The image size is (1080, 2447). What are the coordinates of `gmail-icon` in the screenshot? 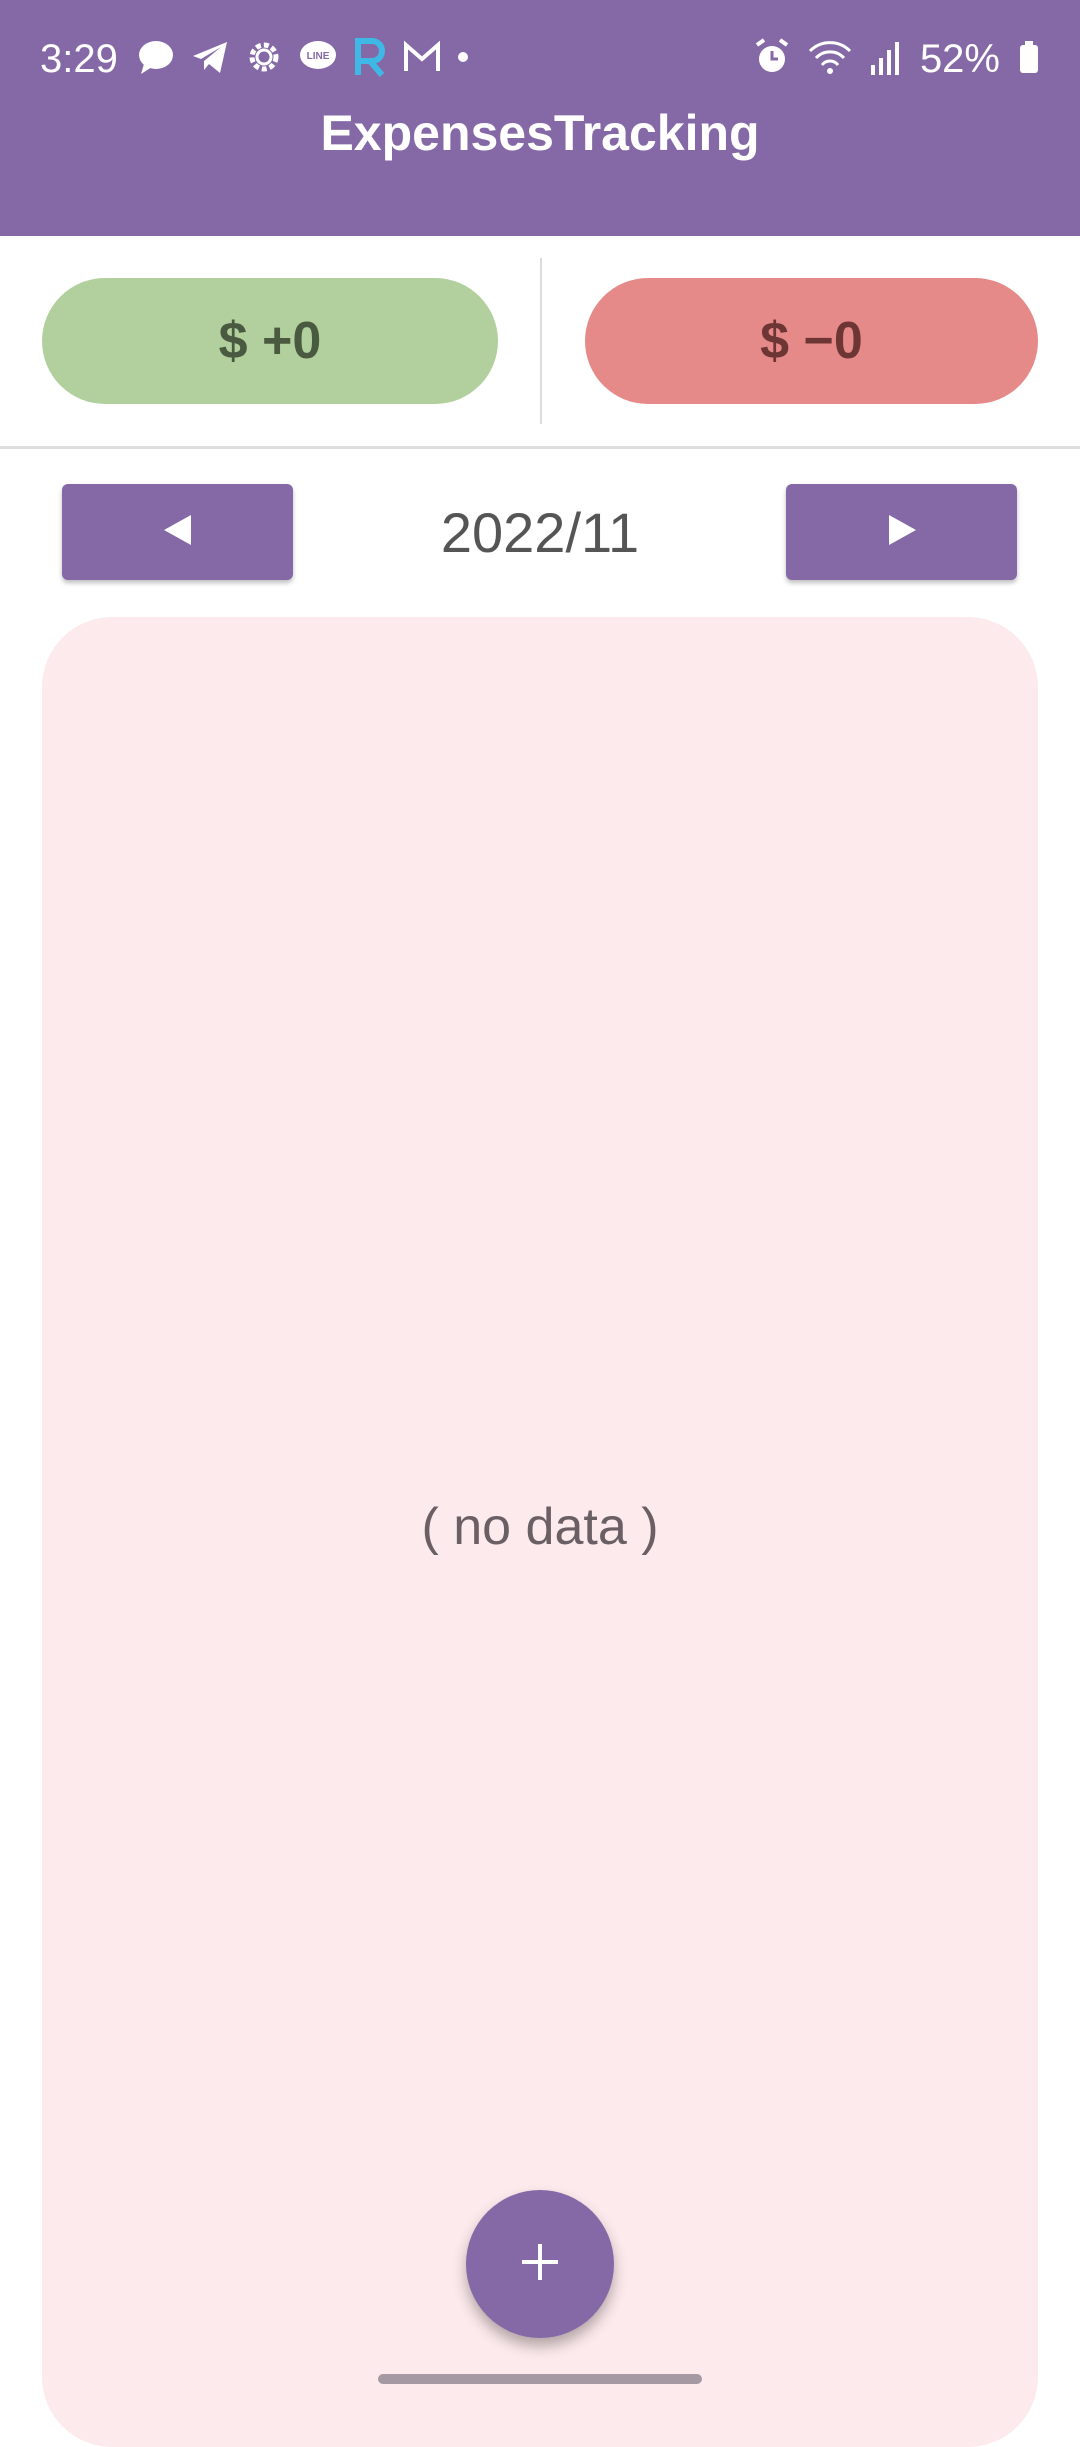 It's located at (422, 59).